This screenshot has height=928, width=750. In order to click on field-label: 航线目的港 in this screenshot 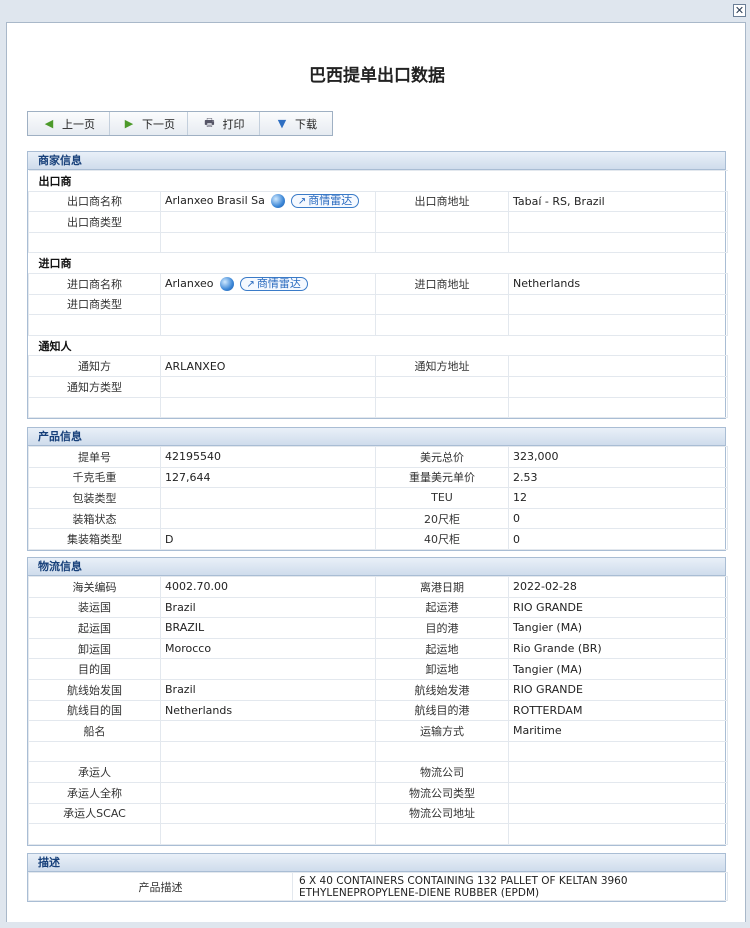, I will do `click(442, 710)`.